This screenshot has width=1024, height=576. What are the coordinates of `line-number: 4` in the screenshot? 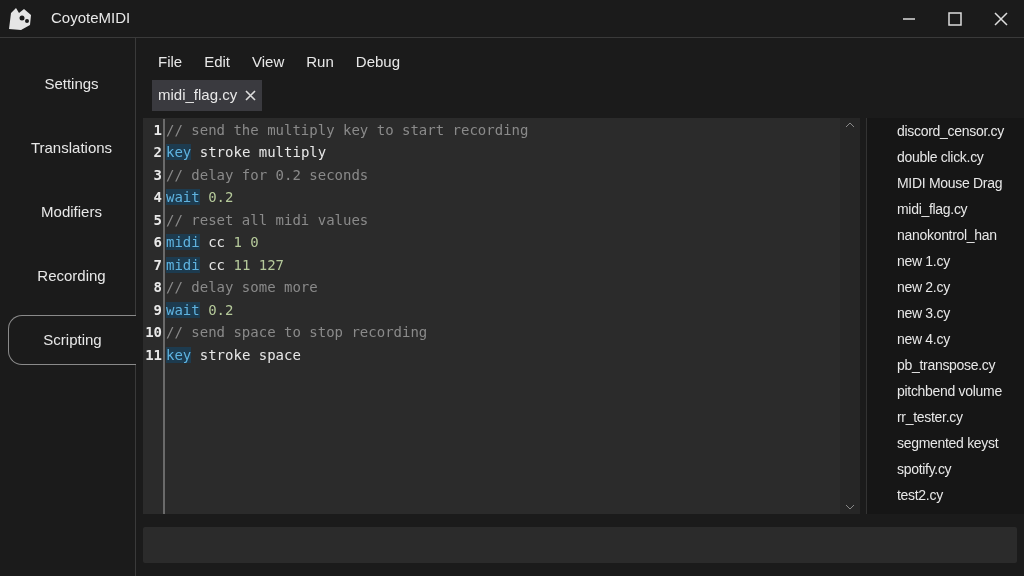 It's located at (157, 198).